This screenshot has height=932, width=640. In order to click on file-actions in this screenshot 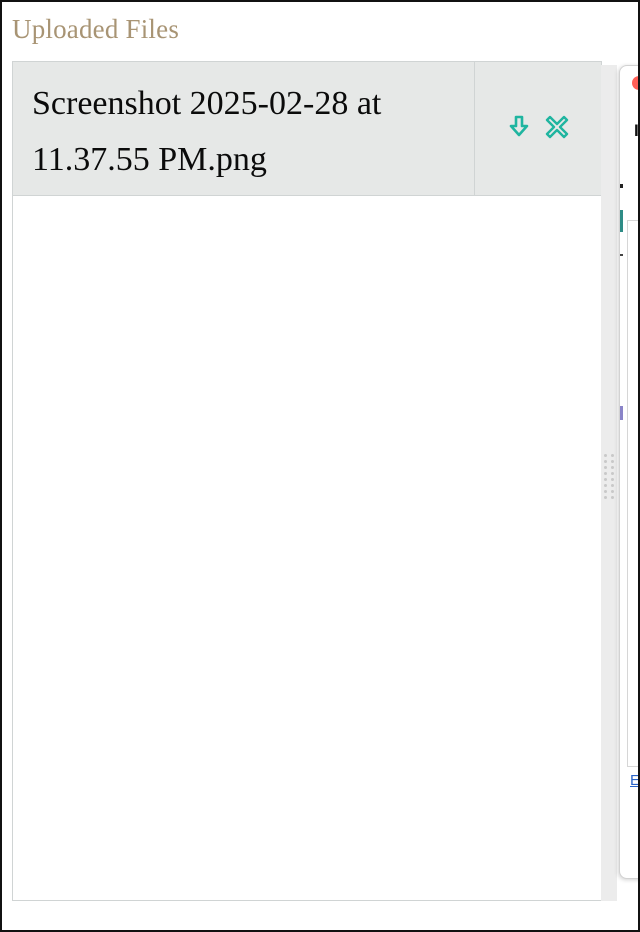, I will do `click(538, 128)`.